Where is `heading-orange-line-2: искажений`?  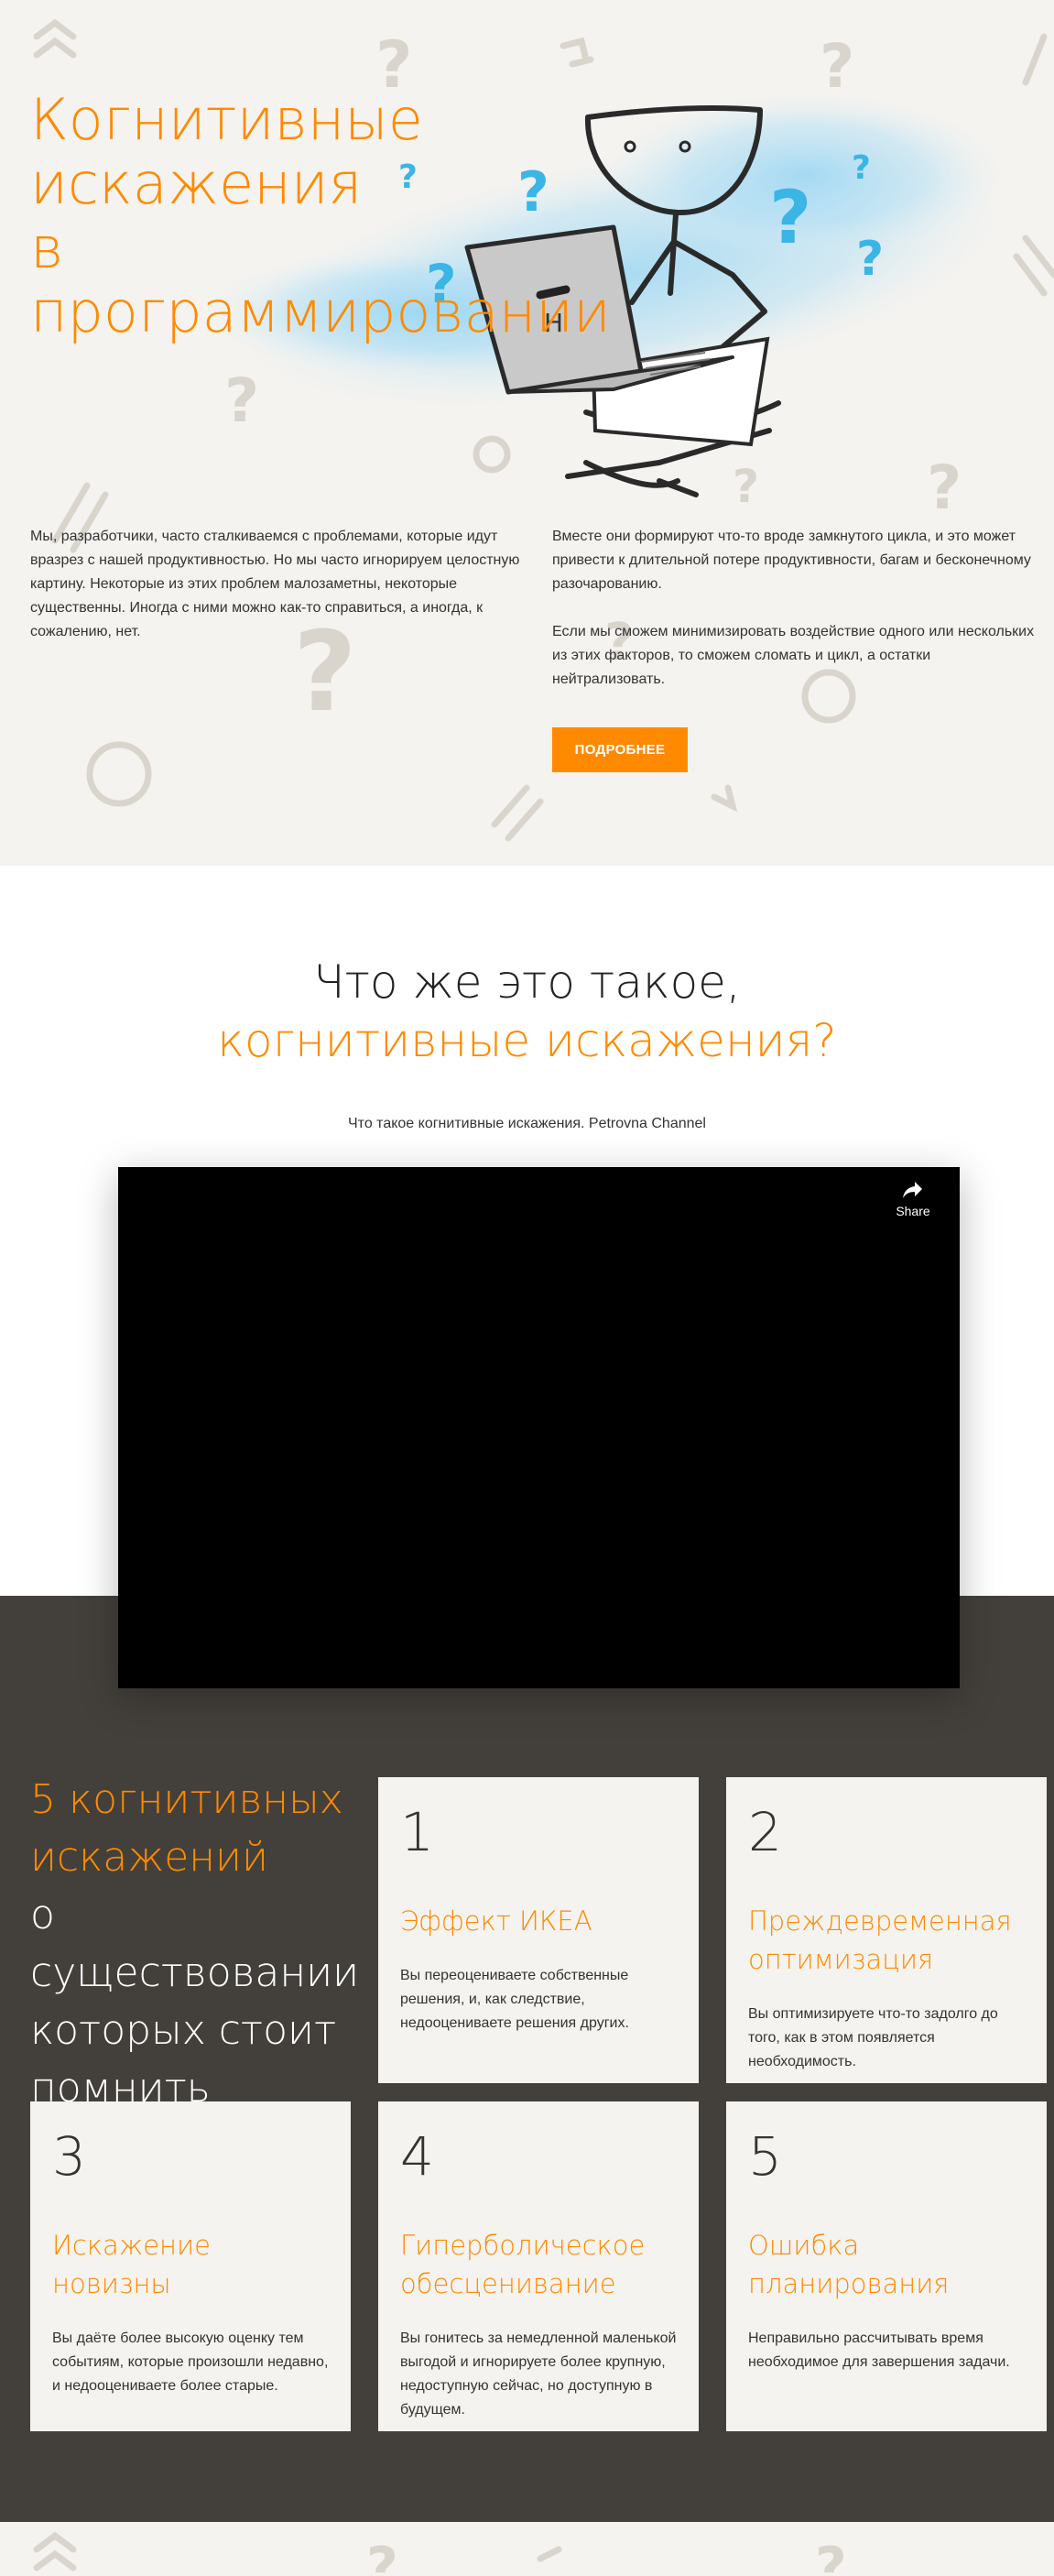 heading-orange-line-2: искажений is located at coordinates (149, 1858).